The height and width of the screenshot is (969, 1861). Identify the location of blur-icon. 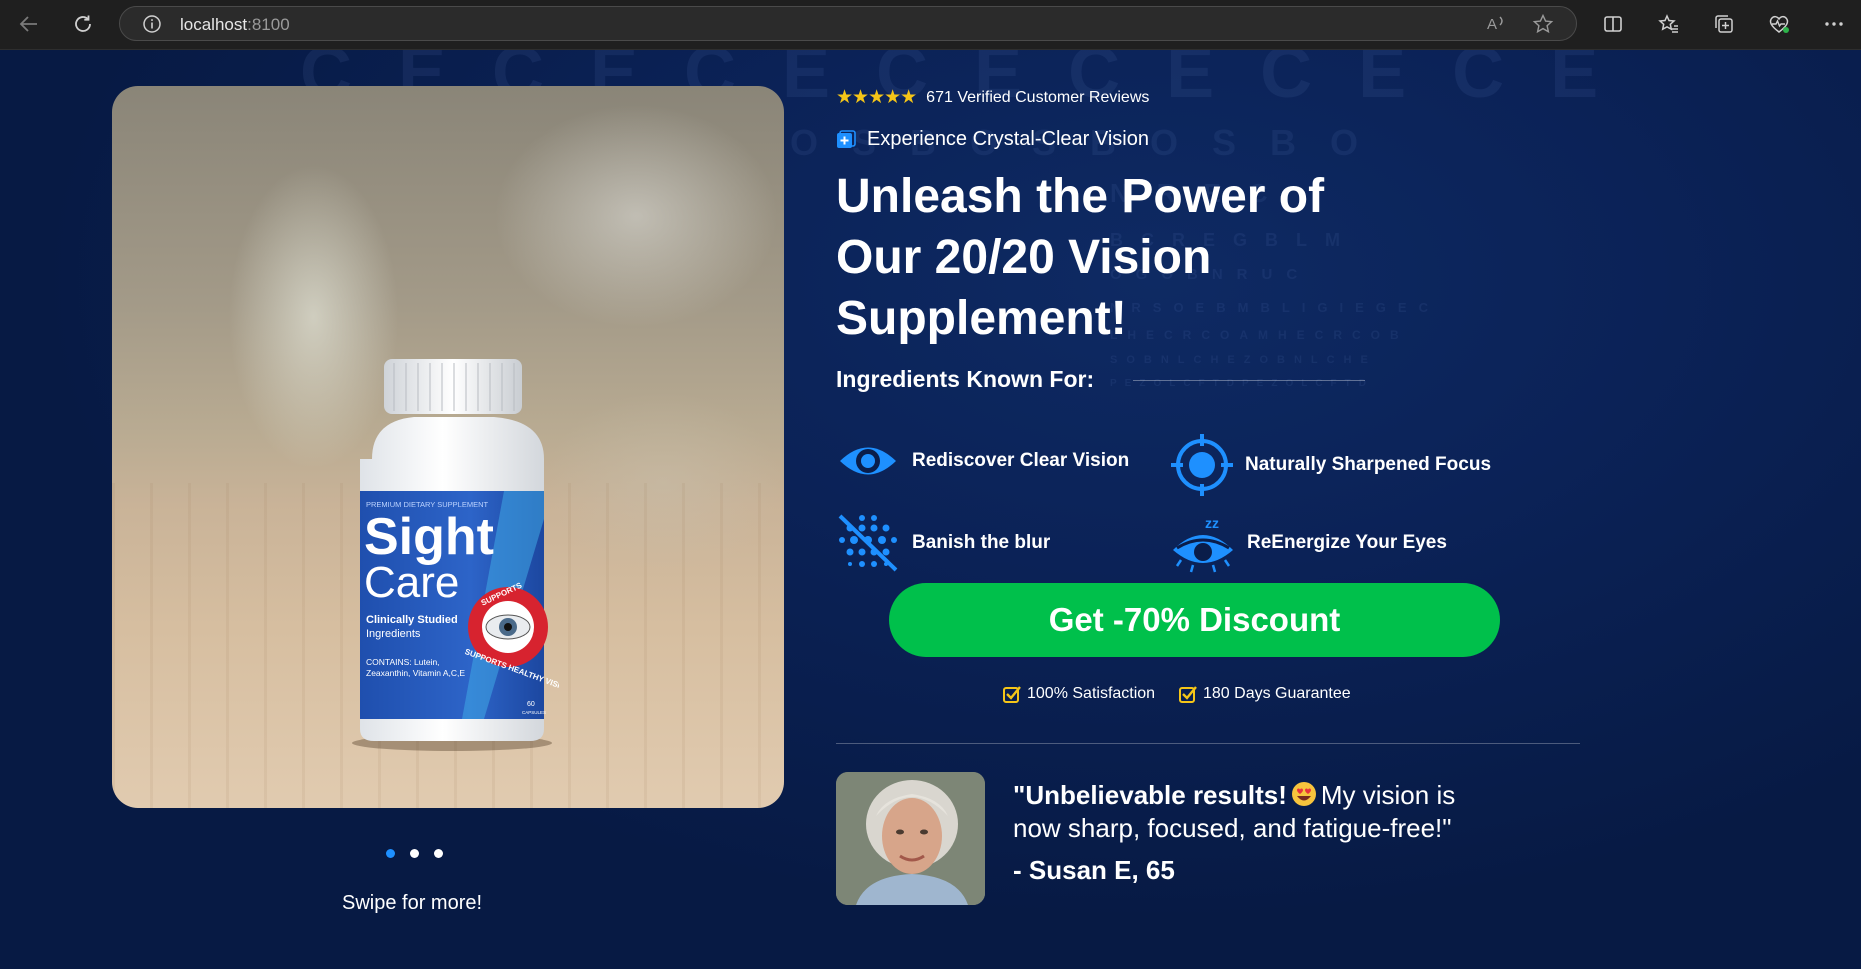
(868, 543).